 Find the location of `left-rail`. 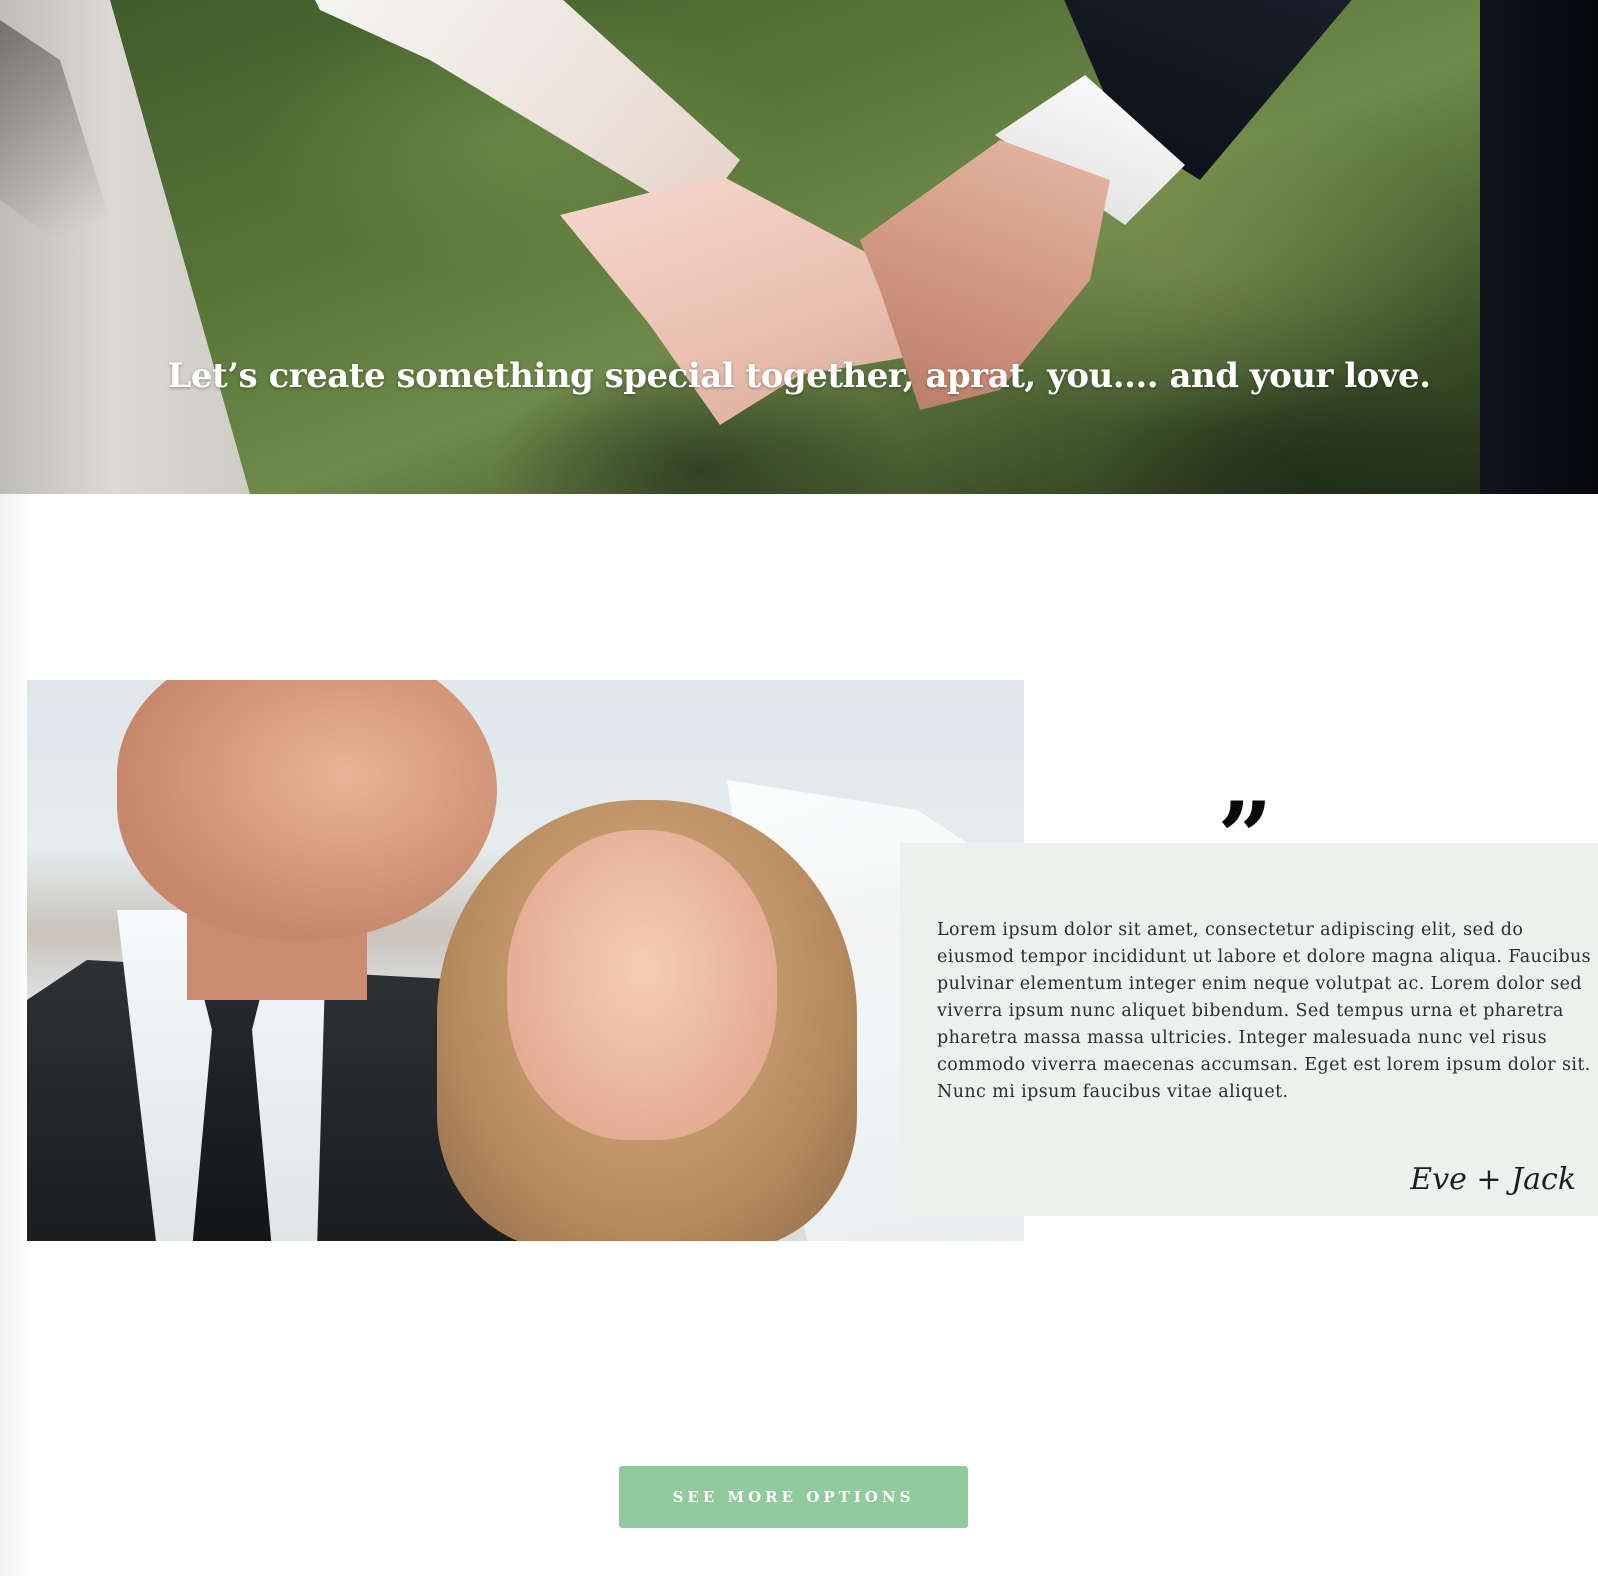

left-rail is located at coordinates (15, 1035).